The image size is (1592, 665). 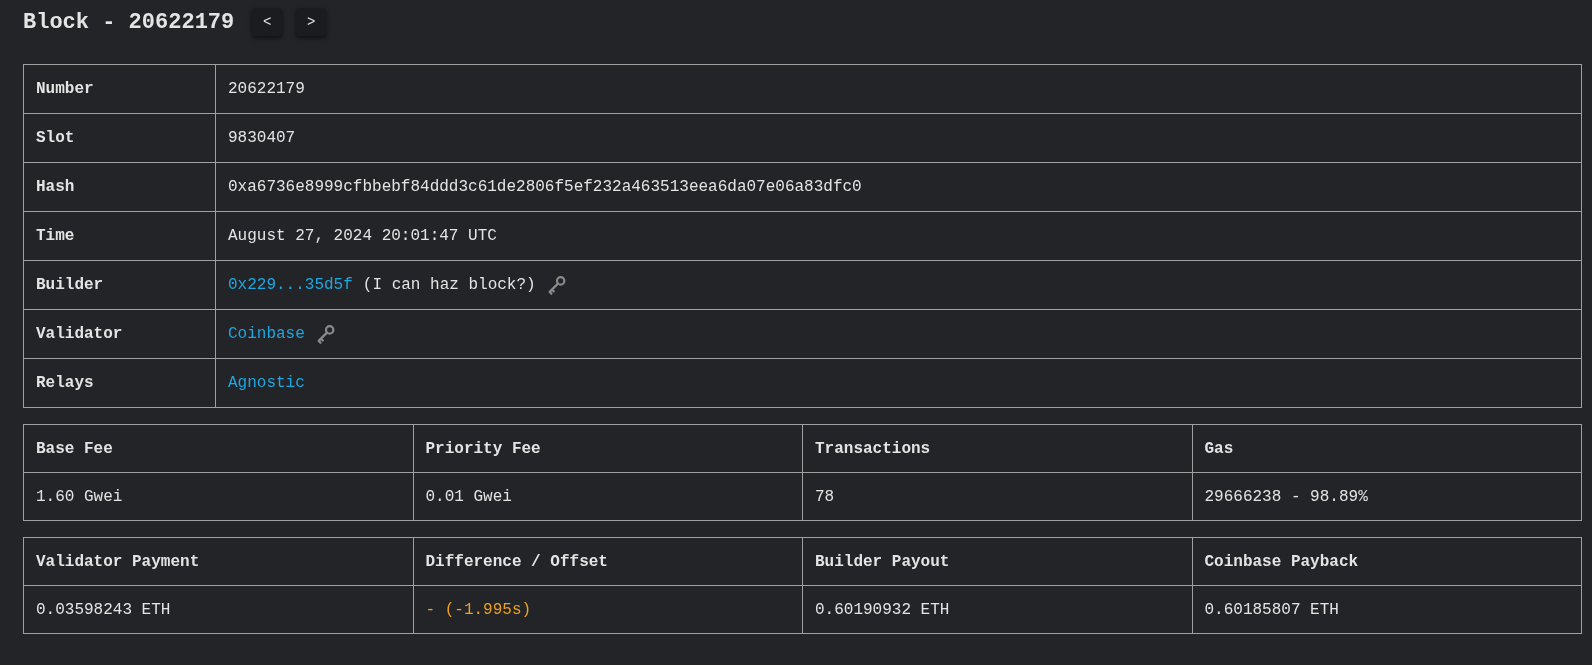 What do you see at coordinates (362, 236) in the screenshot?
I see `value-text: August 27, 2024 20:01:47 UTC` at bounding box center [362, 236].